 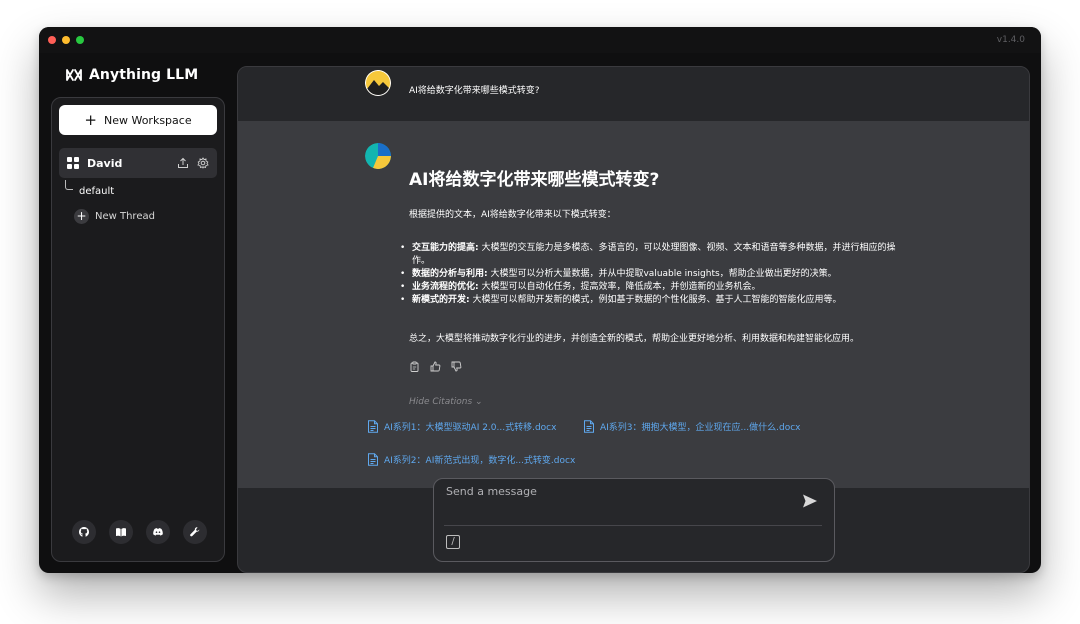 I want to click on new-workspace-label: New Workspace, so click(x=147, y=120).